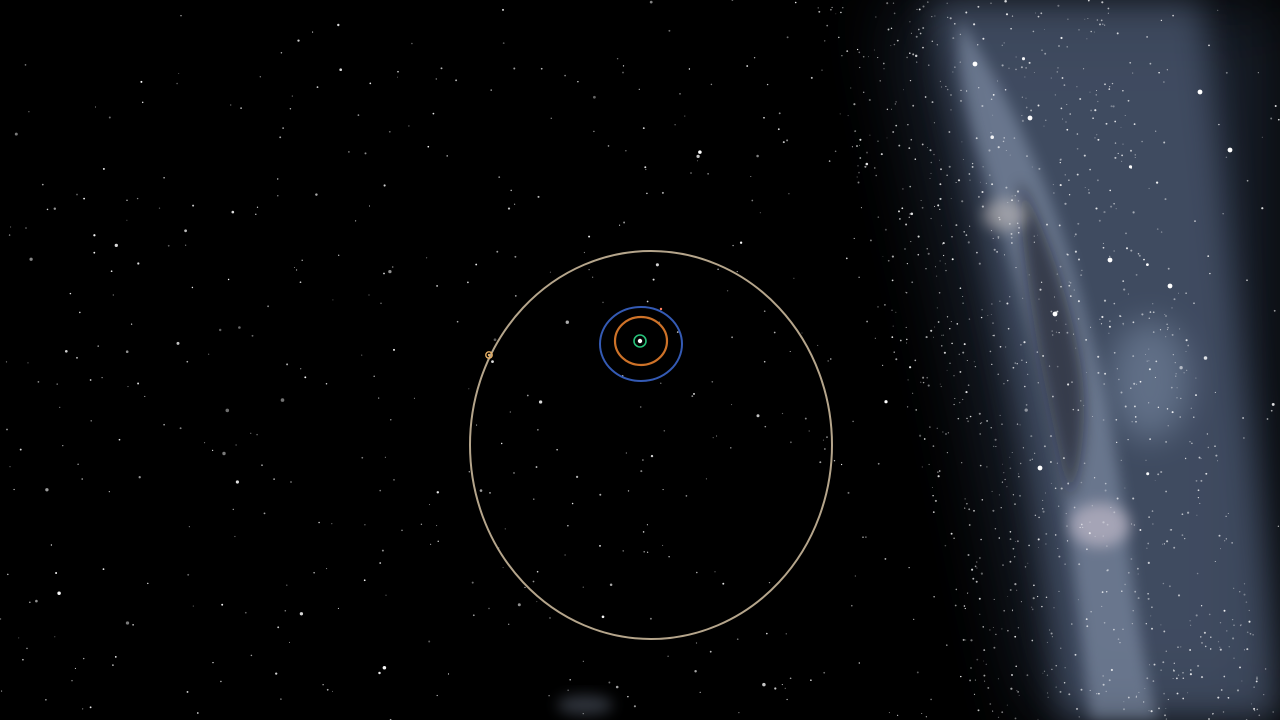 Image resolution: width=1280 pixels, height=720 pixels. What do you see at coordinates (640, 341) in the screenshot?
I see `sun-icon` at bounding box center [640, 341].